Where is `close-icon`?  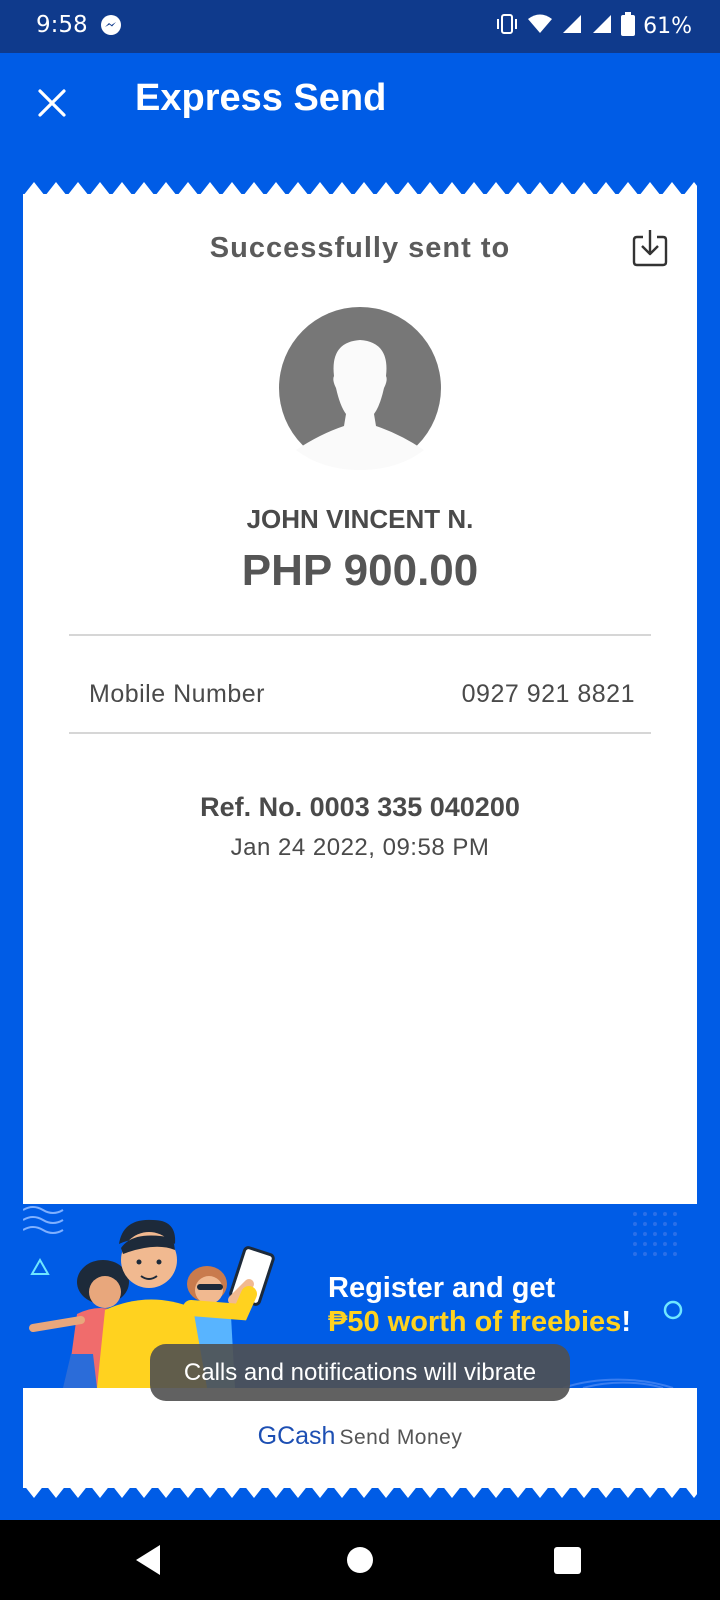 close-icon is located at coordinates (52, 103).